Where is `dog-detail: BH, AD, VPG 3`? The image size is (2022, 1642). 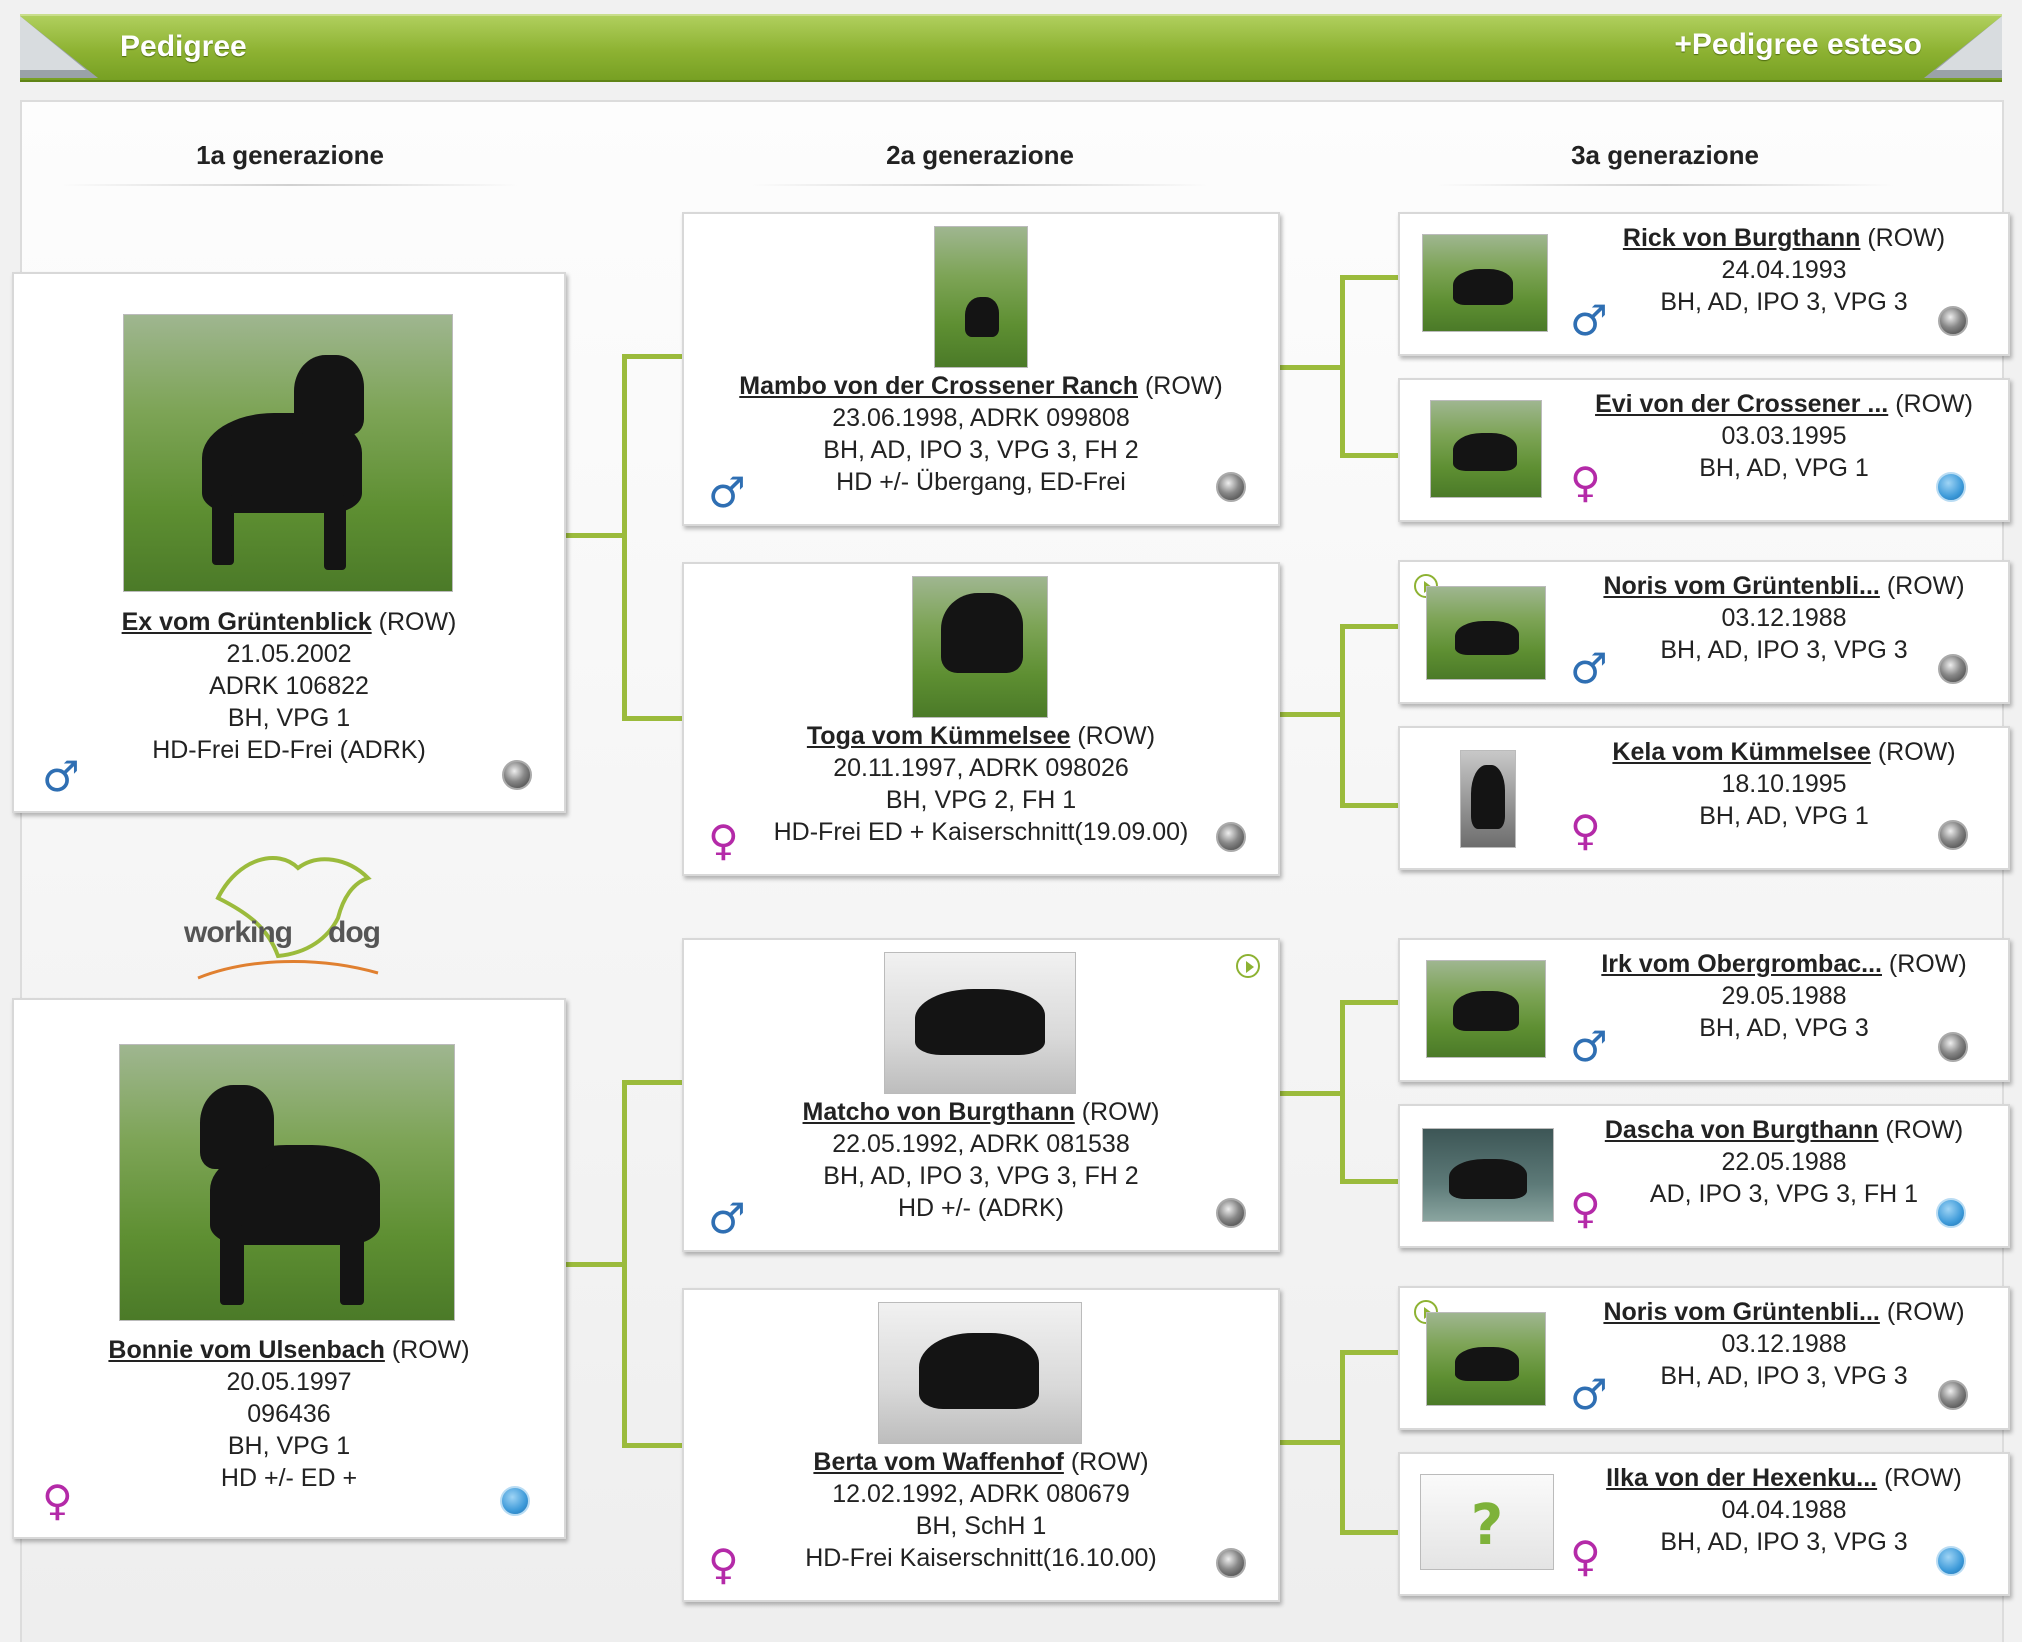 dog-detail: BH, AD, VPG 3 is located at coordinates (1784, 1028).